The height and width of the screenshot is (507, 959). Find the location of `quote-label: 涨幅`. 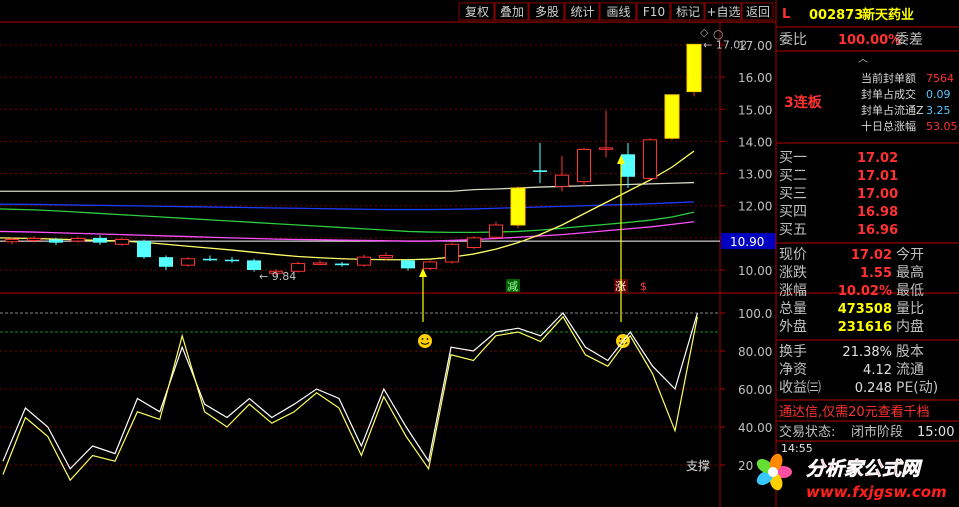

quote-label: 涨幅 is located at coordinates (793, 291).